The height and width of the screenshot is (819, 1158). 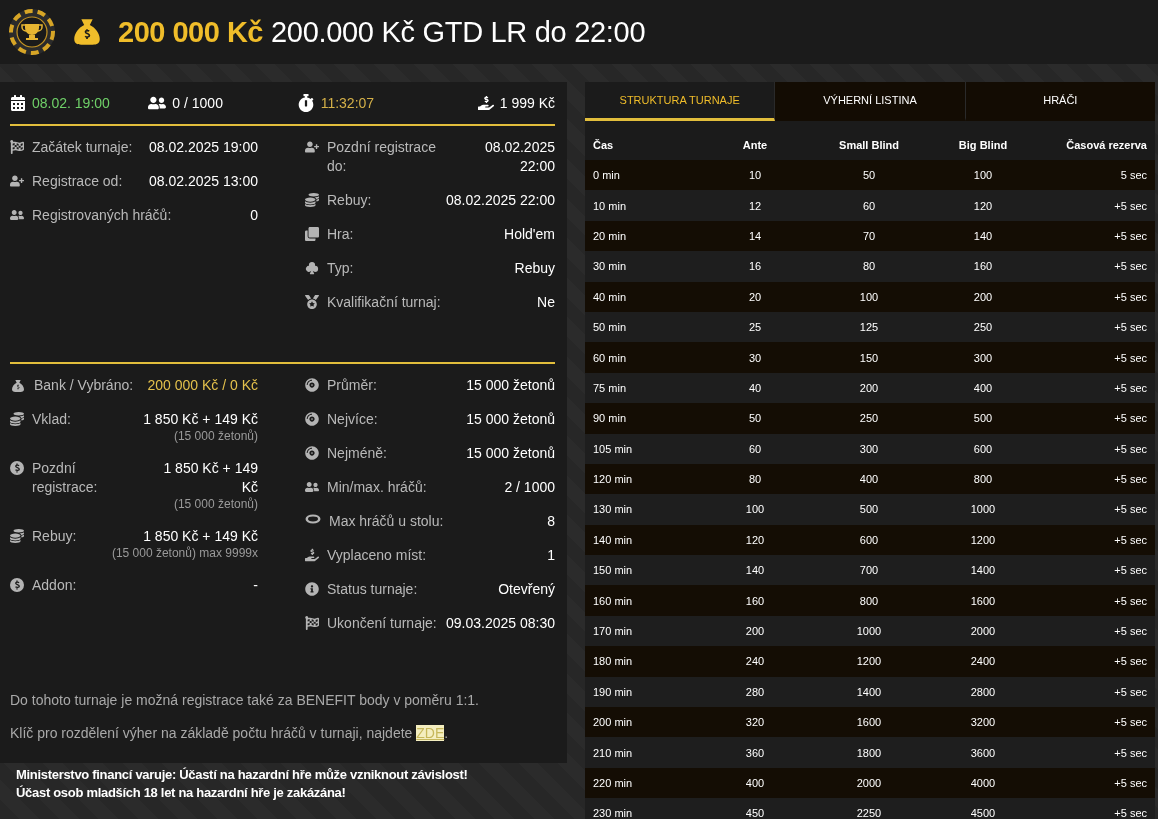 What do you see at coordinates (534, 268) in the screenshot?
I see `field-value: Rebuy` at bounding box center [534, 268].